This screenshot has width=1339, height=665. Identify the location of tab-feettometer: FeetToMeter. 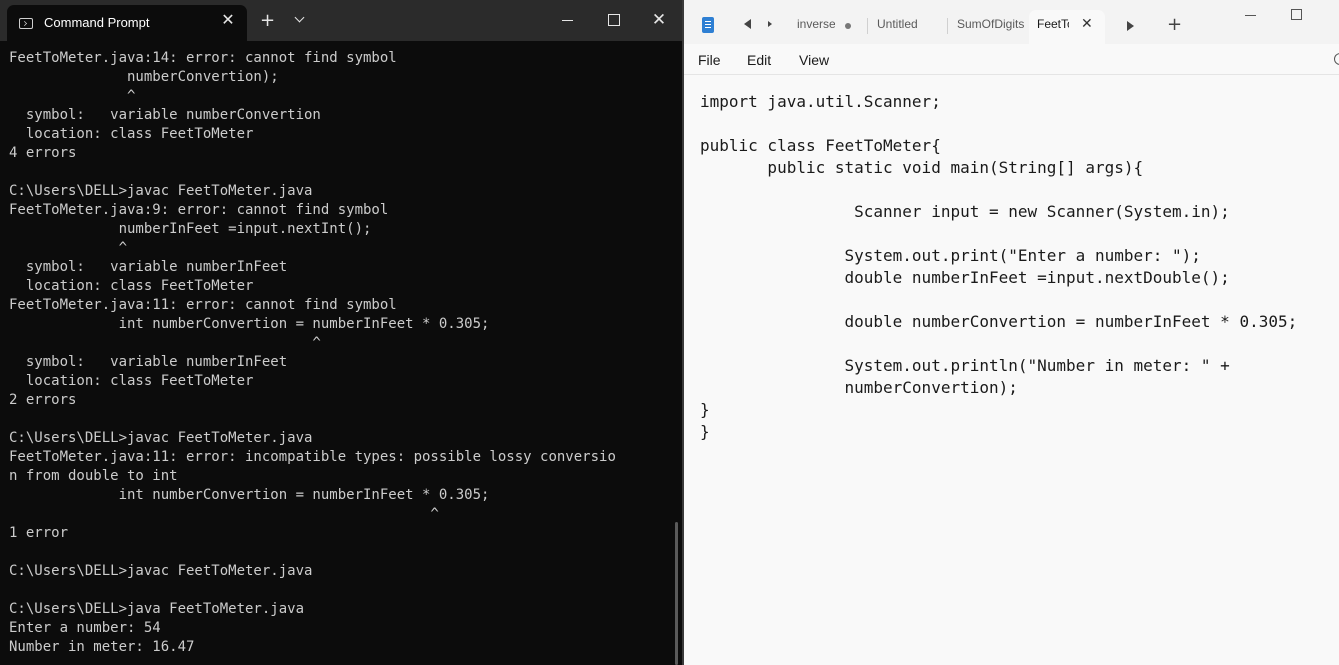
(1053, 24).